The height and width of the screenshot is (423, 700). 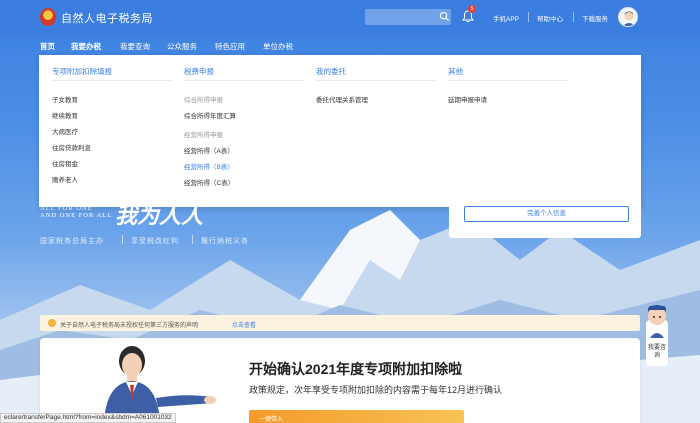 I want to click on column-title-tax-declaration: 税费申报, so click(x=199, y=71).